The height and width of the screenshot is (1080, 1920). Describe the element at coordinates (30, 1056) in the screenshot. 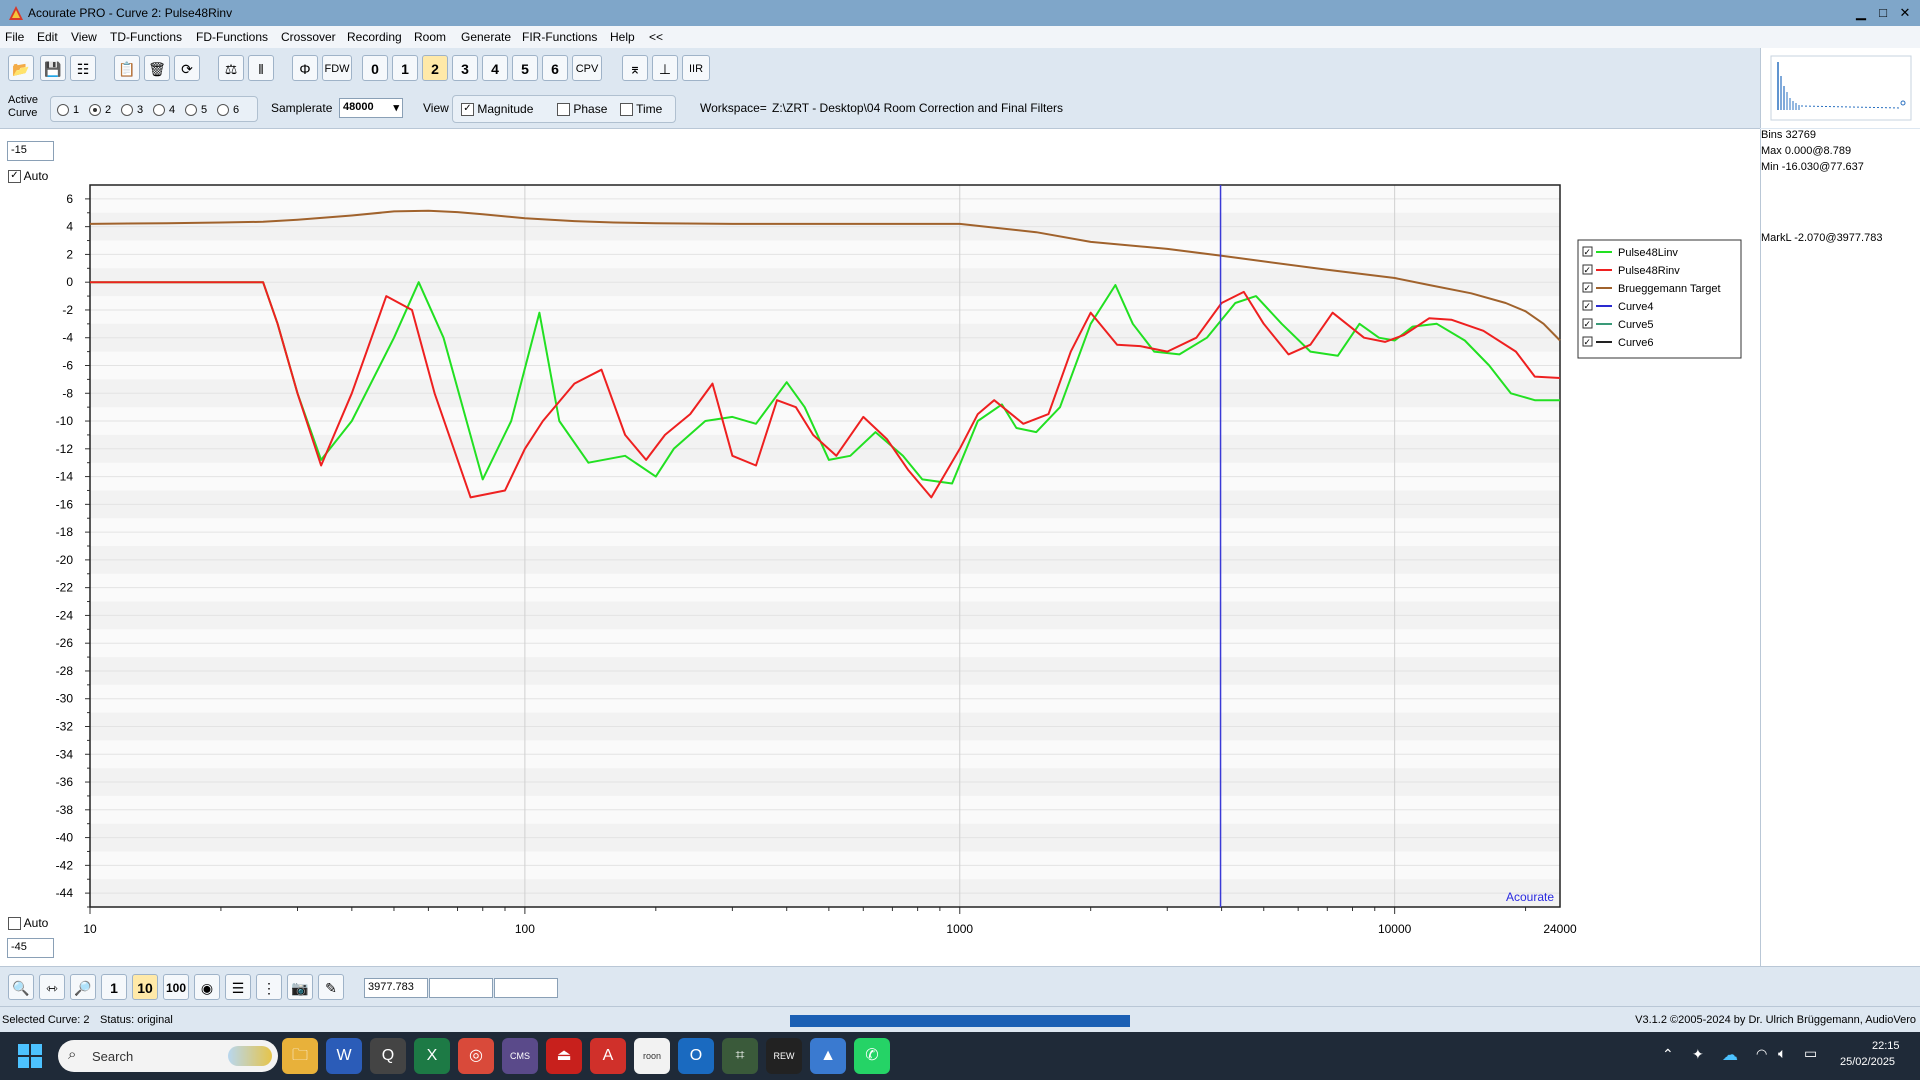

I see `windows-start-icon` at that location.